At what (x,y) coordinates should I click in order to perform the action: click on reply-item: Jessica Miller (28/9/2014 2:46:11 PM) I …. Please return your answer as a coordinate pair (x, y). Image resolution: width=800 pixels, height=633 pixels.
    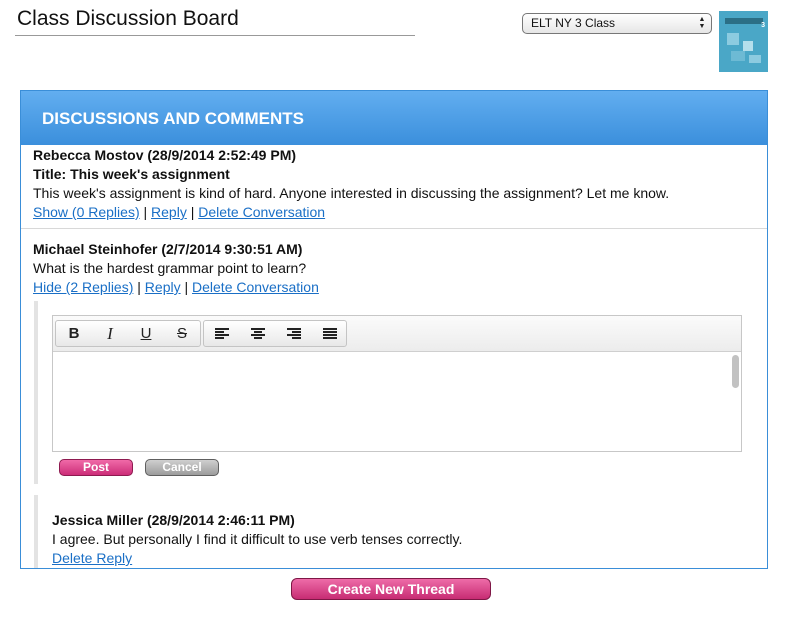
    Looking at the image, I should click on (257, 539).